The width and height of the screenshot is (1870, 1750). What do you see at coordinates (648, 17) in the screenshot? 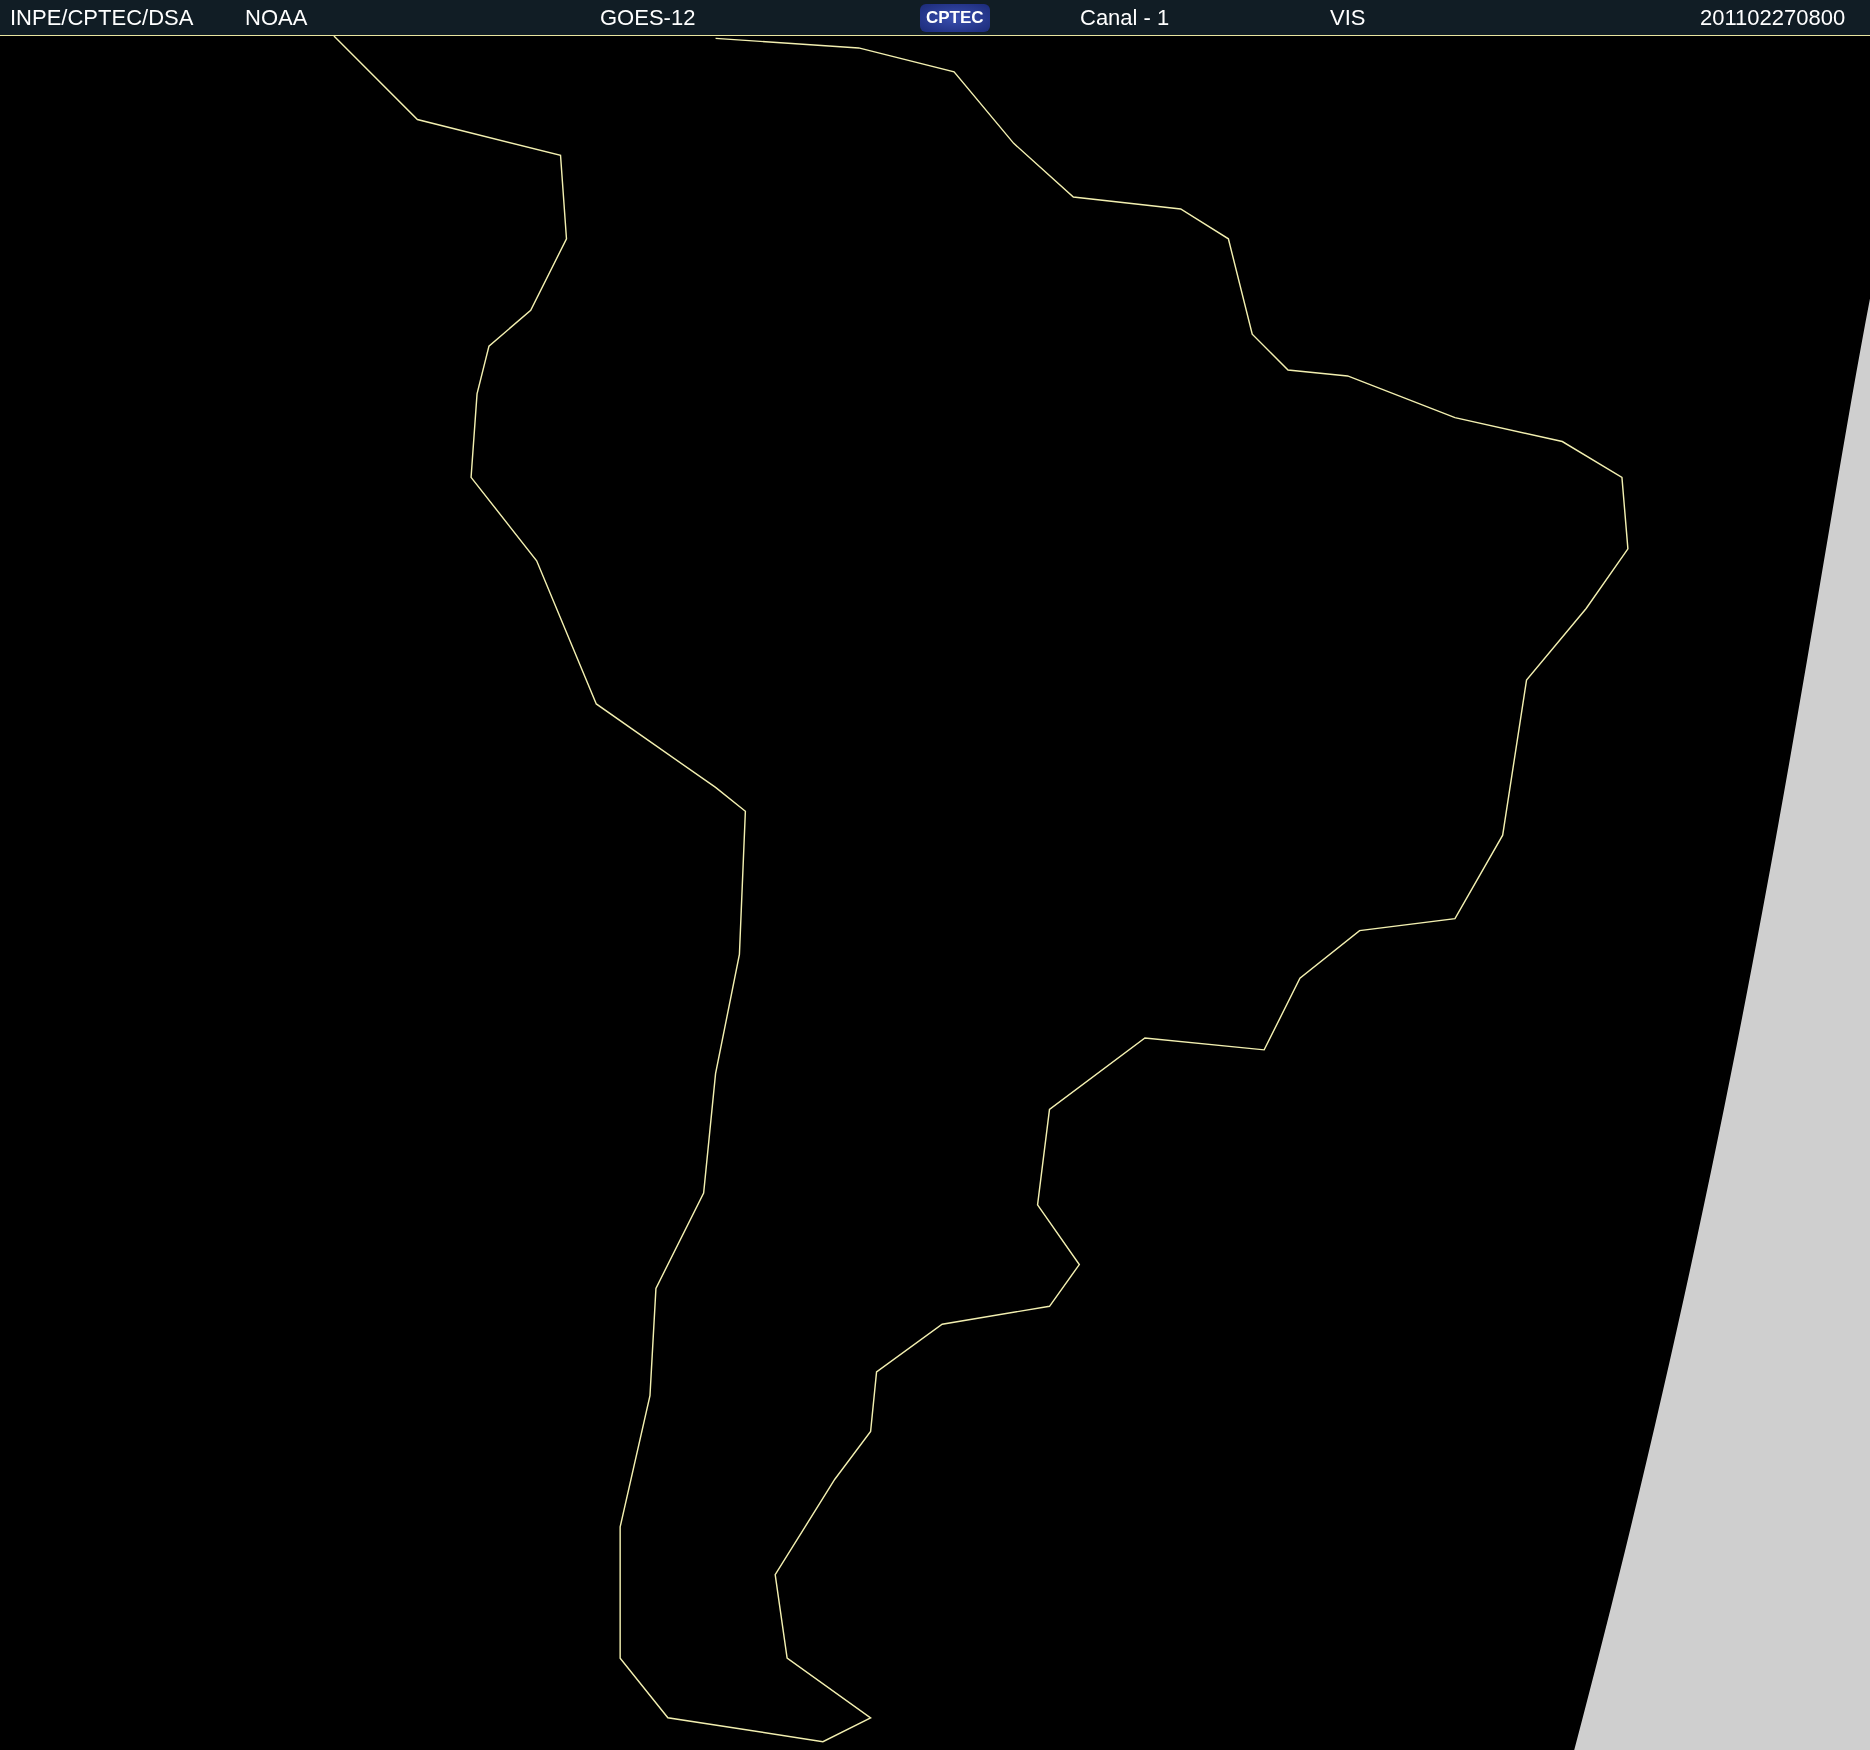
I see `header-label: GOES-12` at bounding box center [648, 17].